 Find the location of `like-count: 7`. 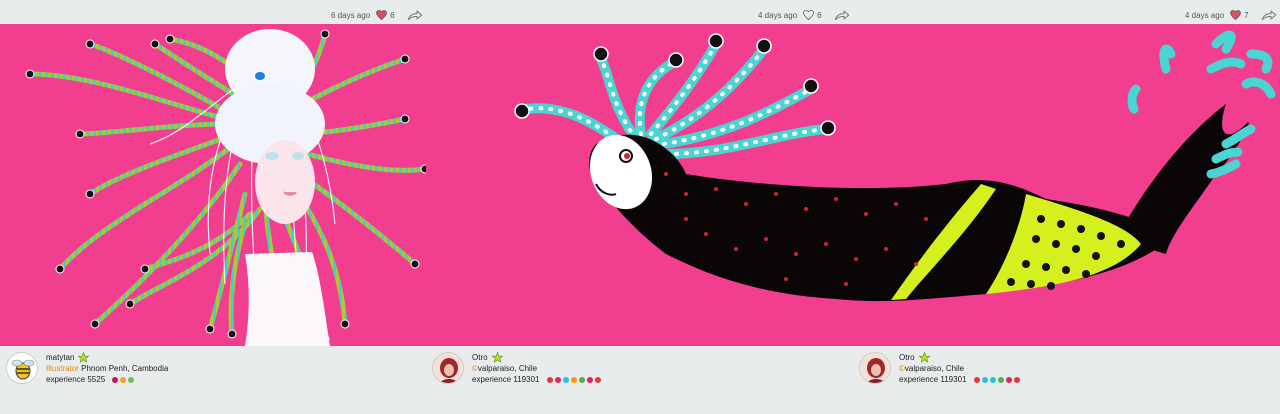

like-count: 7 is located at coordinates (1246, 15).